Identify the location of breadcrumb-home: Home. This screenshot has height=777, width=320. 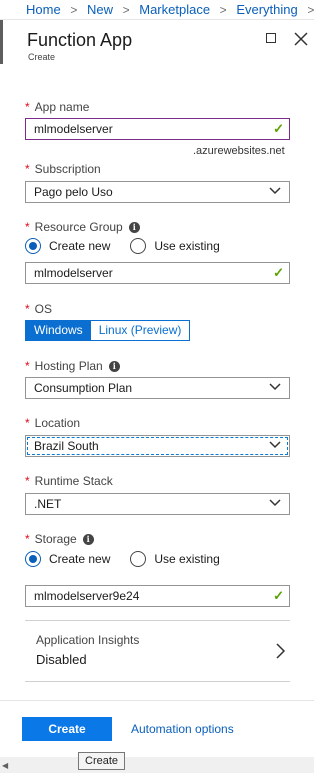
(43, 9).